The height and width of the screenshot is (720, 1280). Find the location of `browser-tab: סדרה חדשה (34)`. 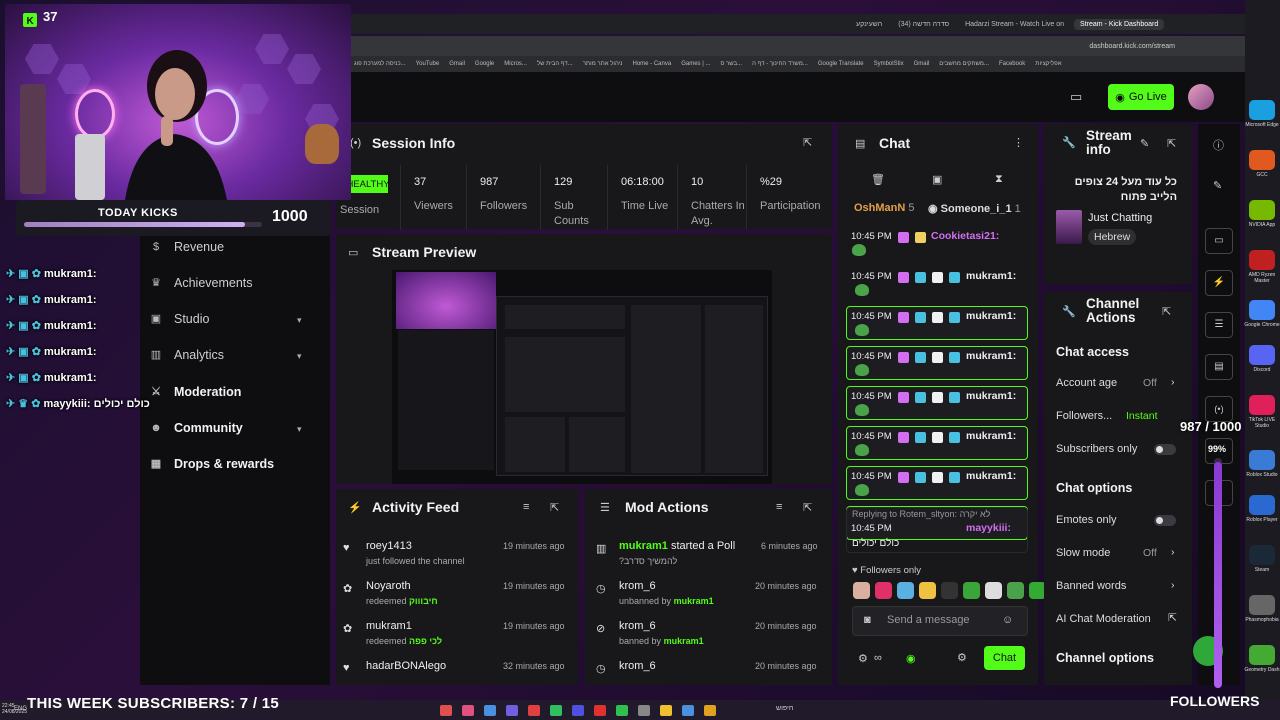

browser-tab: סדרה חדשה (34) is located at coordinates (923, 24).